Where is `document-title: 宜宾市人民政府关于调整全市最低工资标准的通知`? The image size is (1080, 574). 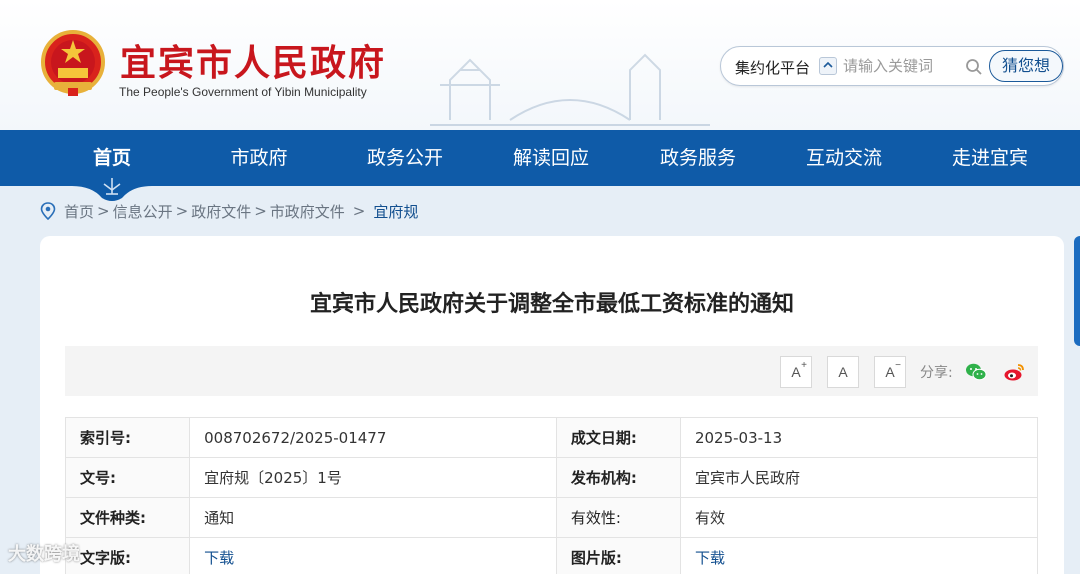 document-title: 宜宾市人民政府关于调整全市最低工资标准的通知 is located at coordinates (551, 304).